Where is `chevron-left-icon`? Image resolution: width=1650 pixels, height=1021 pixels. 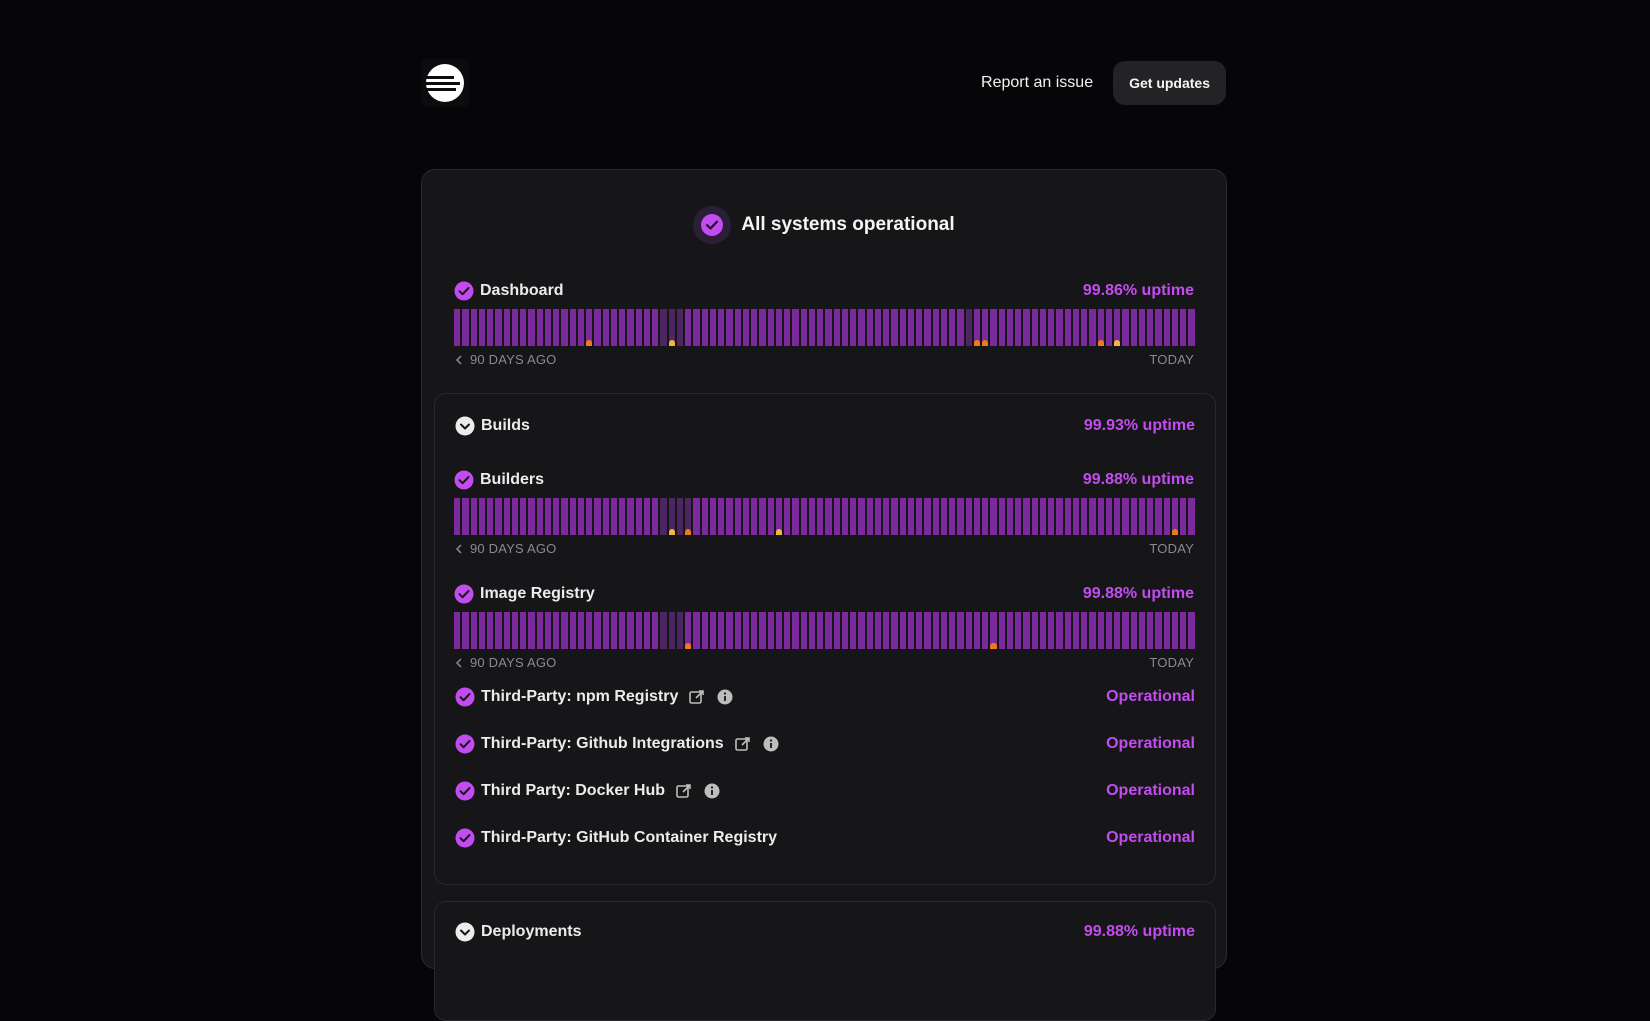
chevron-left-icon is located at coordinates (459, 359).